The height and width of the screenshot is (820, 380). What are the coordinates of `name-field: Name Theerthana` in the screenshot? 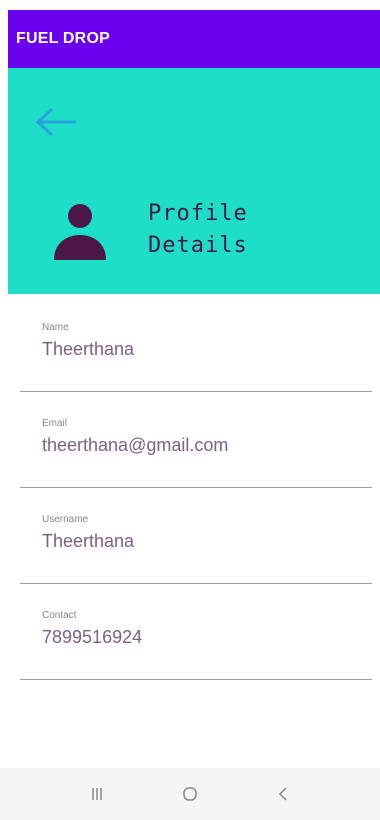 It's located at (196, 344).